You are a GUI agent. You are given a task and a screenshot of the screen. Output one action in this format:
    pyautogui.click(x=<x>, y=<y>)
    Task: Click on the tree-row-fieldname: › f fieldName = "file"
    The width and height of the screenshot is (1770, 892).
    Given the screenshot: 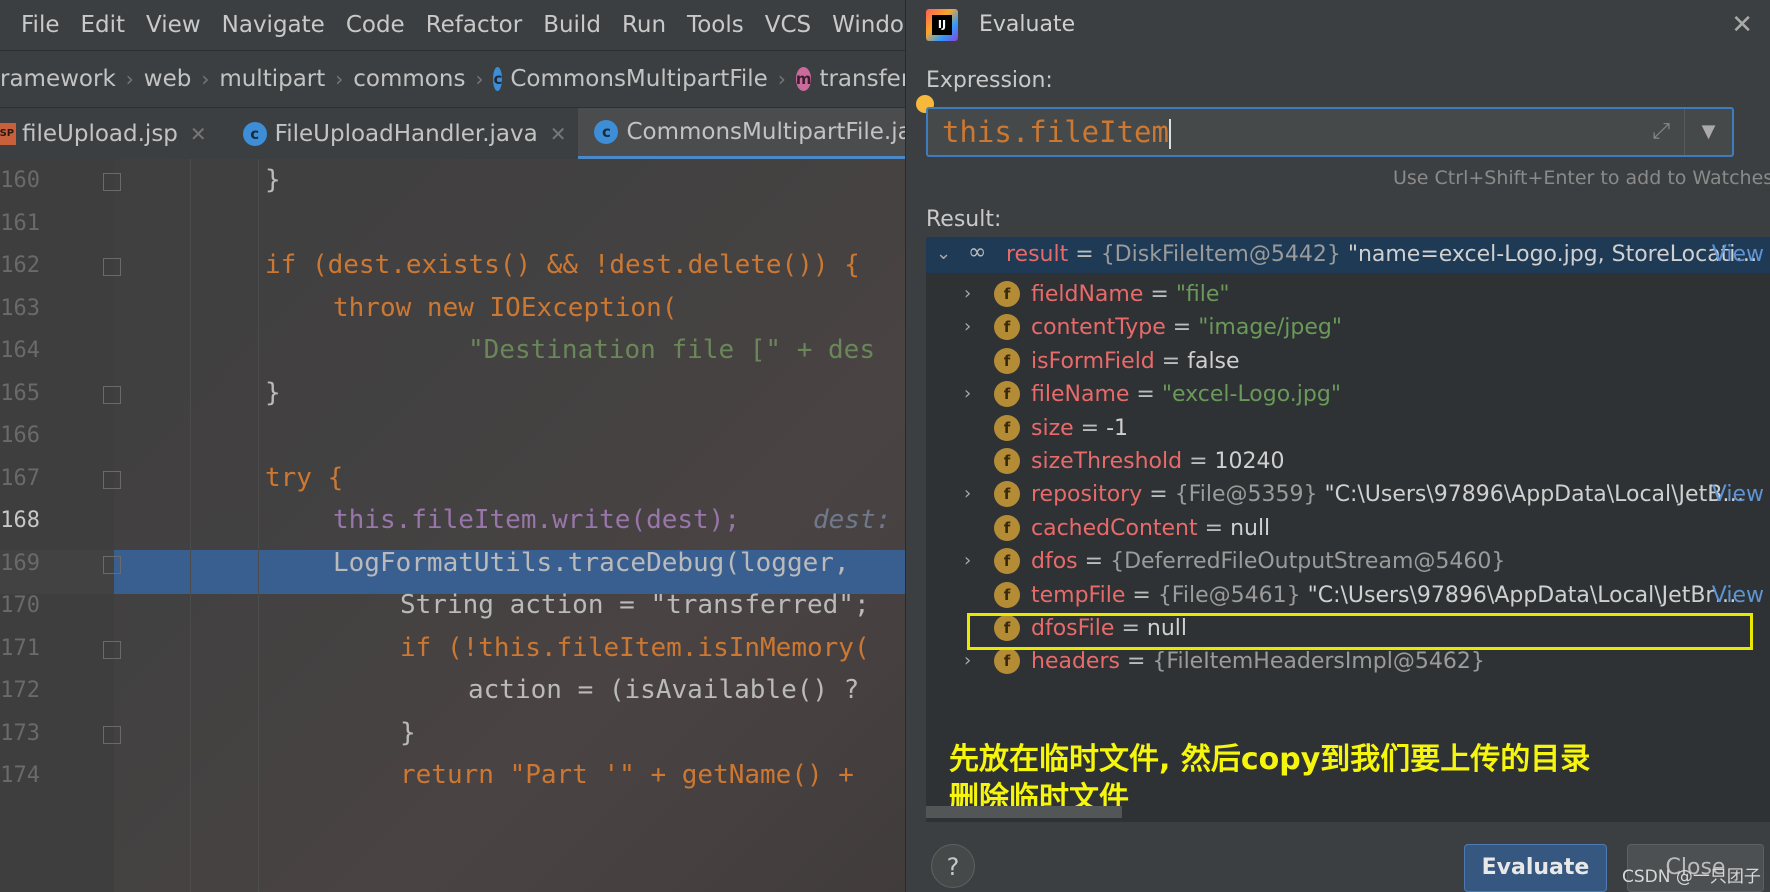 What is the action you would take?
    pyautogui.click(x=1348, y=296)
    